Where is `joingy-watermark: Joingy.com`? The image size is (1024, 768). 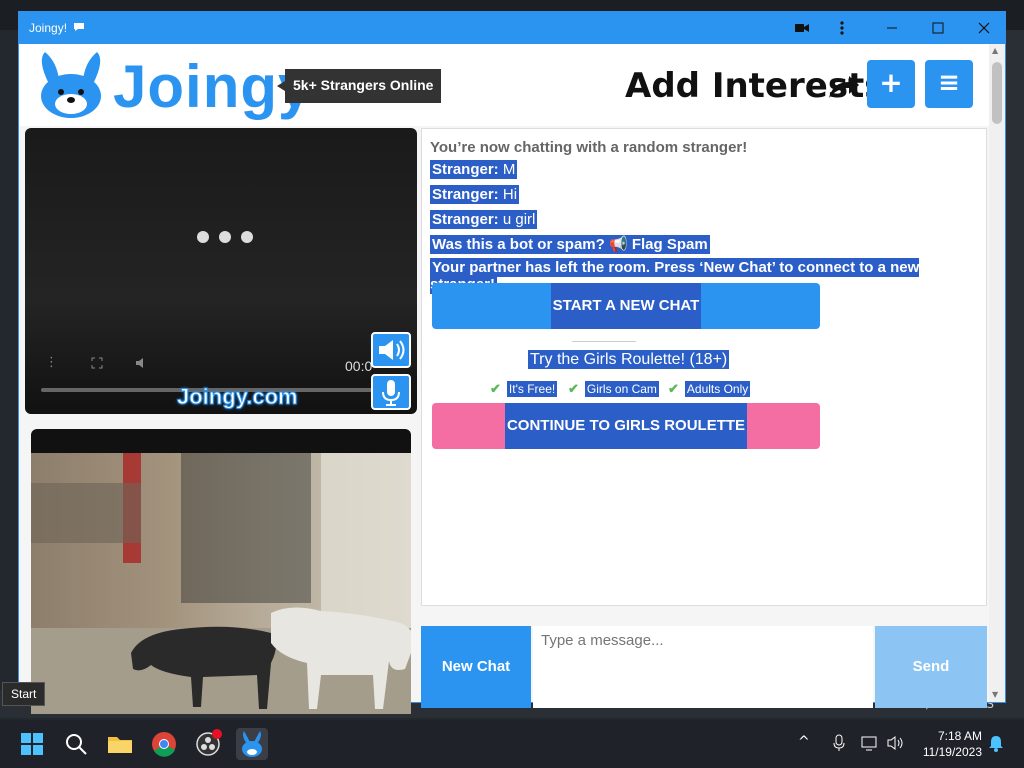
joingy-watermark: Joingy.com is located at coordinates (238, 397).